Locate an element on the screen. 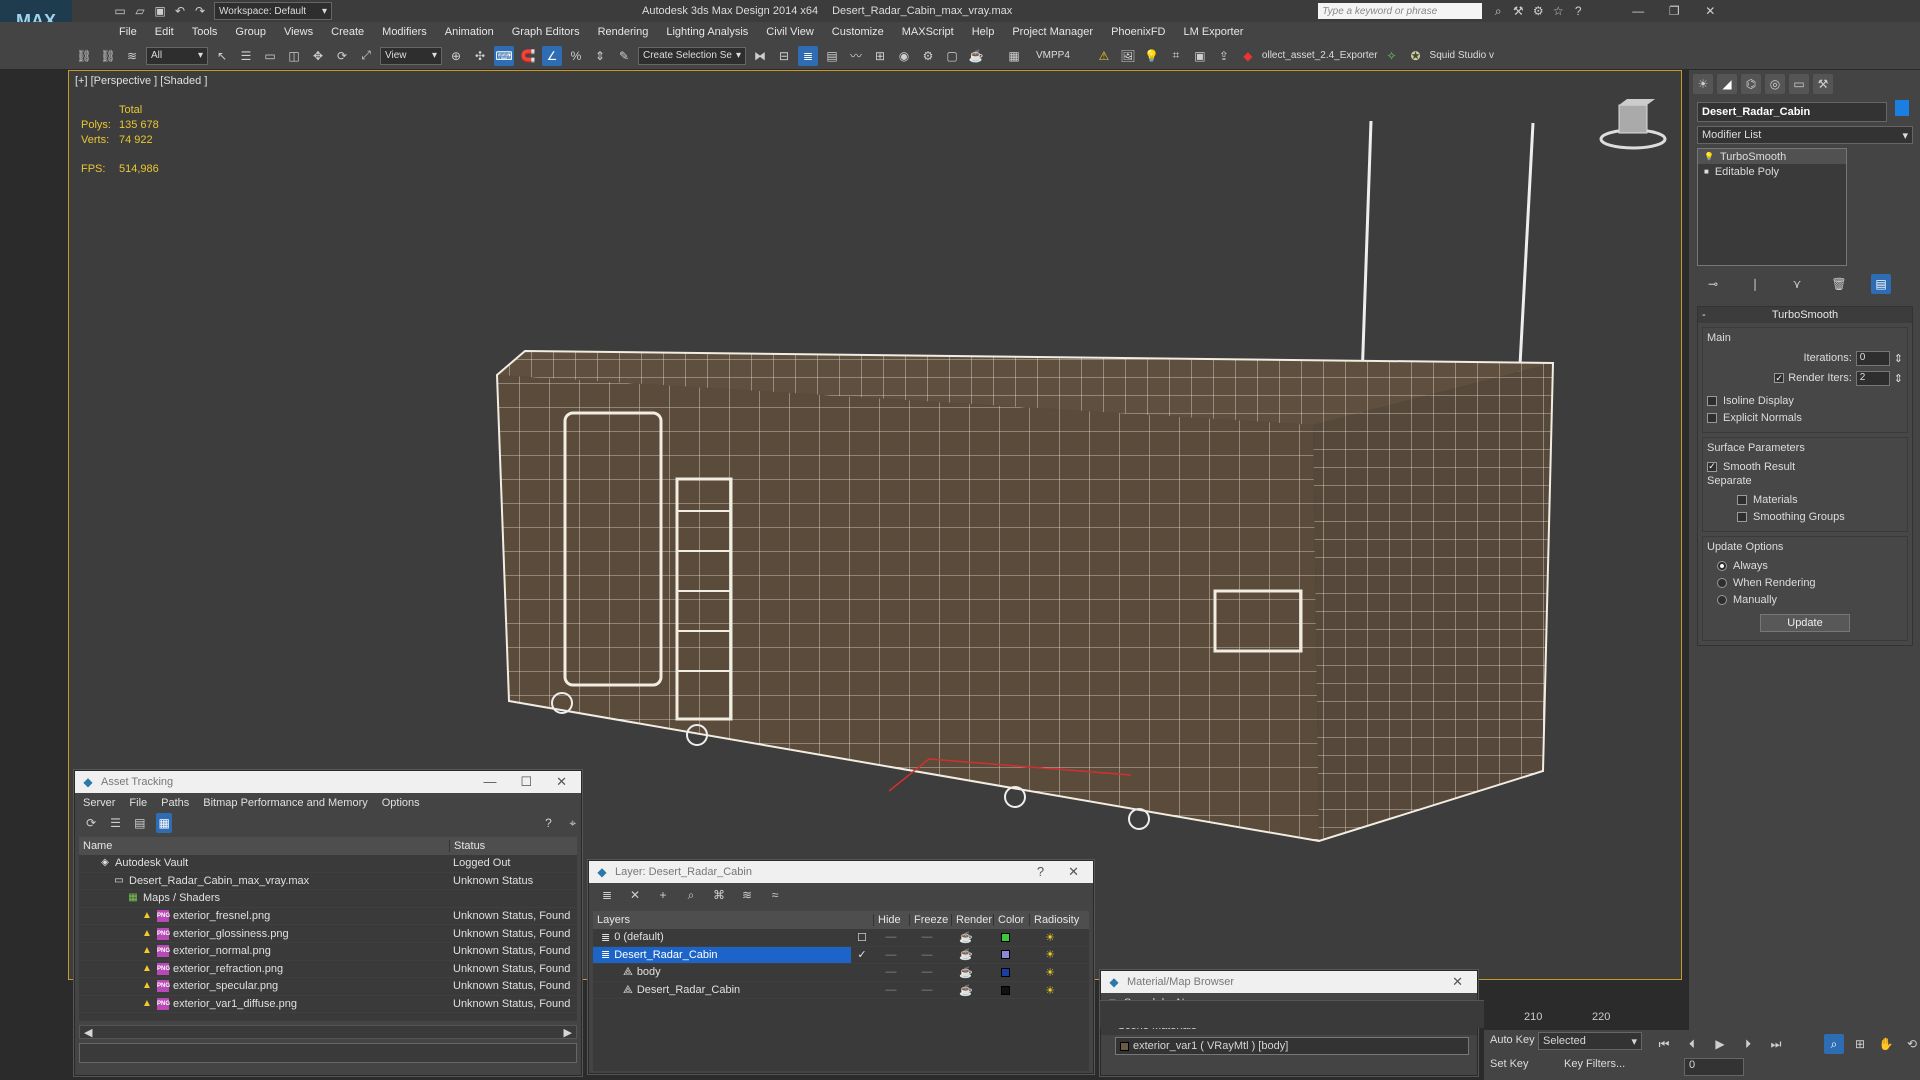 The width and height of the screenshot is (1920, 1080). asset-menu-server: Server is located at coordinates (99, 803).